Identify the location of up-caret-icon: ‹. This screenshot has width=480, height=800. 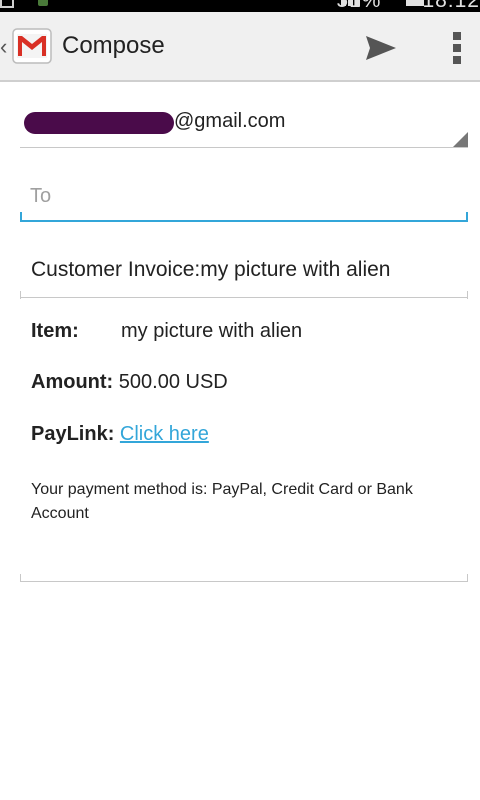
(3, 47).